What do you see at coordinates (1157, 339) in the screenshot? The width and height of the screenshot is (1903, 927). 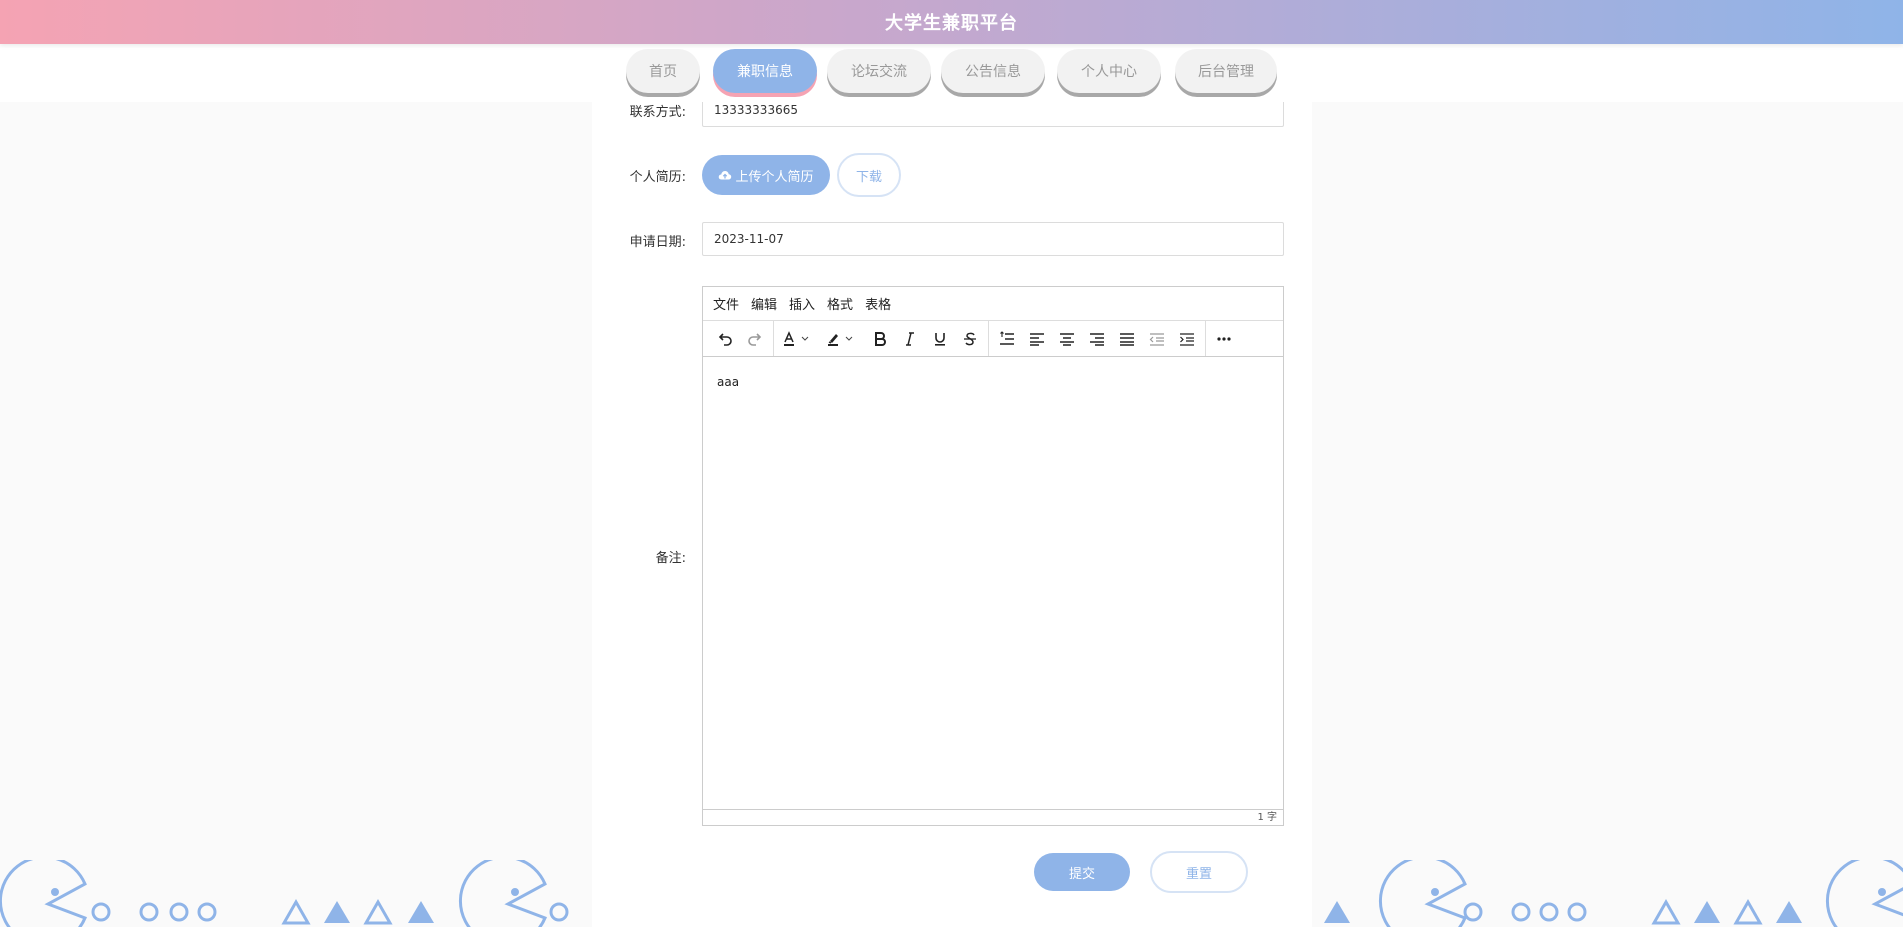 I see `outdent-icon` at bounding box center [1157, 339].